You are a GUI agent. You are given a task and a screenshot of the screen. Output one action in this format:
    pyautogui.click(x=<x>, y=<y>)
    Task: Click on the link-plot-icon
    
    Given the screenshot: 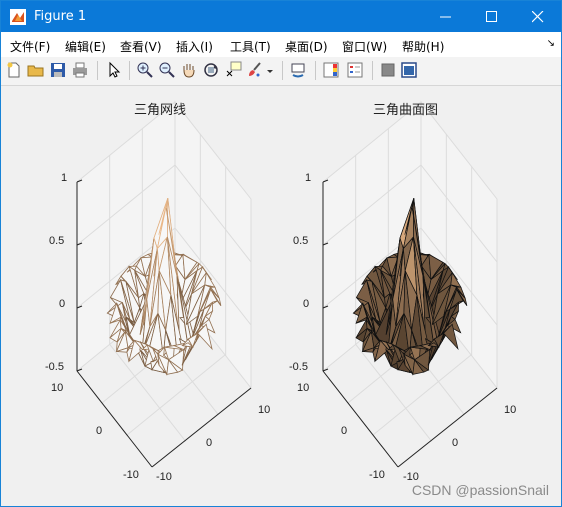 What is the action you would take?
    pyautogui.click(x=298, y=70)
    